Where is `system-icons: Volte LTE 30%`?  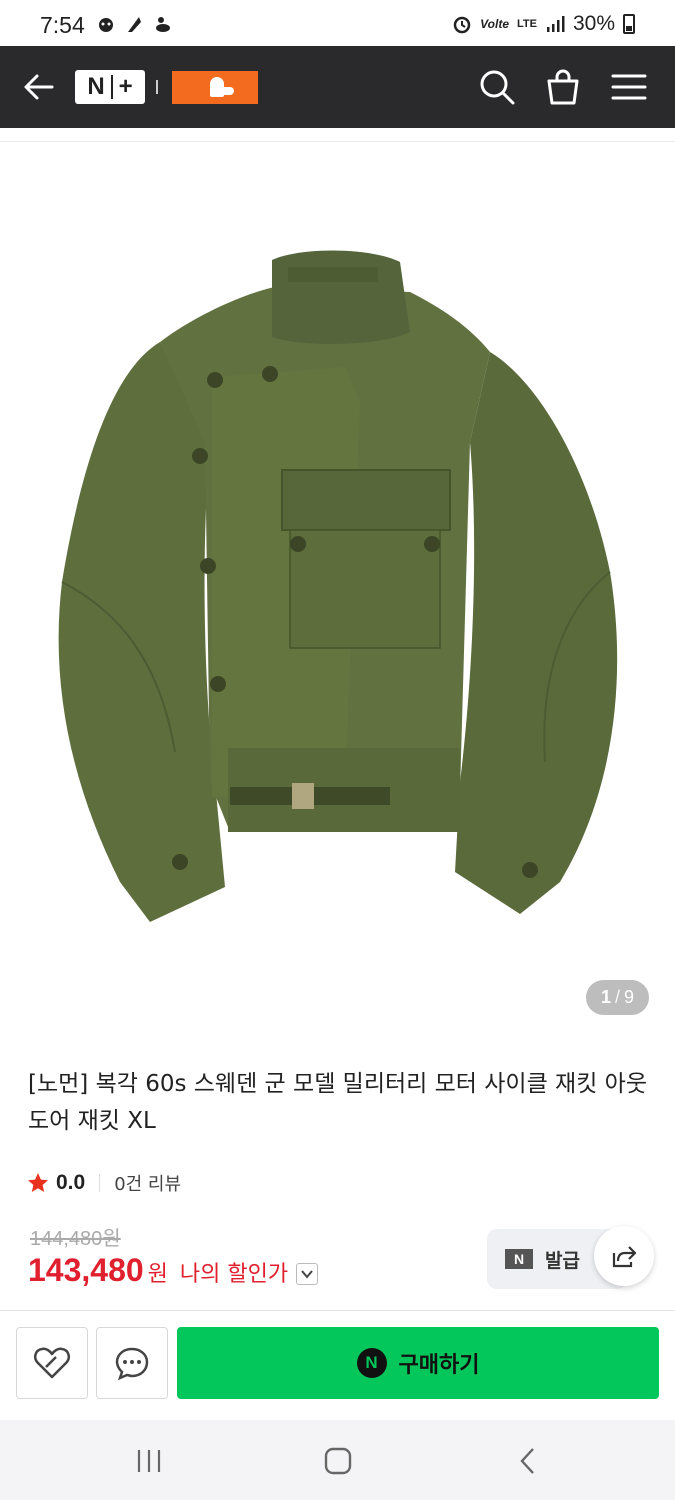 system-icons: Volte LTE 30% is located at coordinates (543, 24).